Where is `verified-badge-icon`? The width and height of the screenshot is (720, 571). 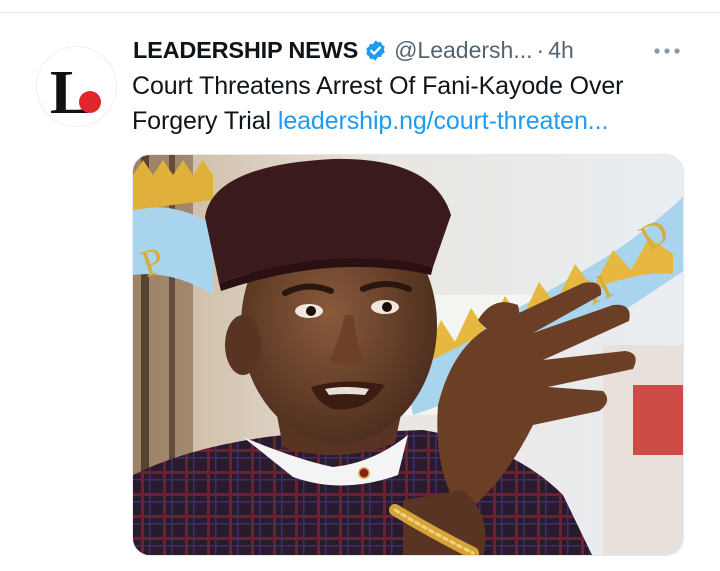
verified-badge-icon is located at coordinates (375, 50).